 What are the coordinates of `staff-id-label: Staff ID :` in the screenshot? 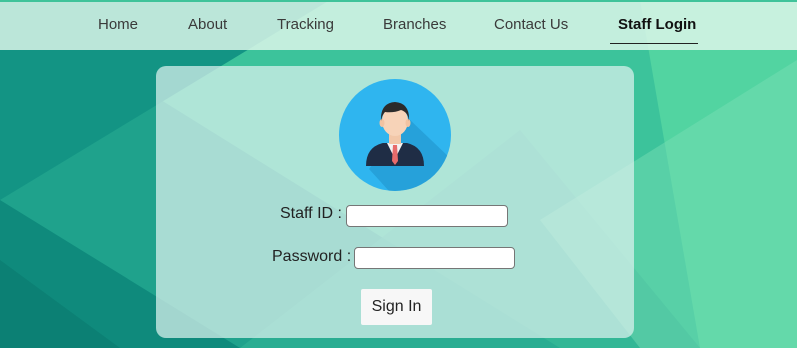 It's located at (311, 213).